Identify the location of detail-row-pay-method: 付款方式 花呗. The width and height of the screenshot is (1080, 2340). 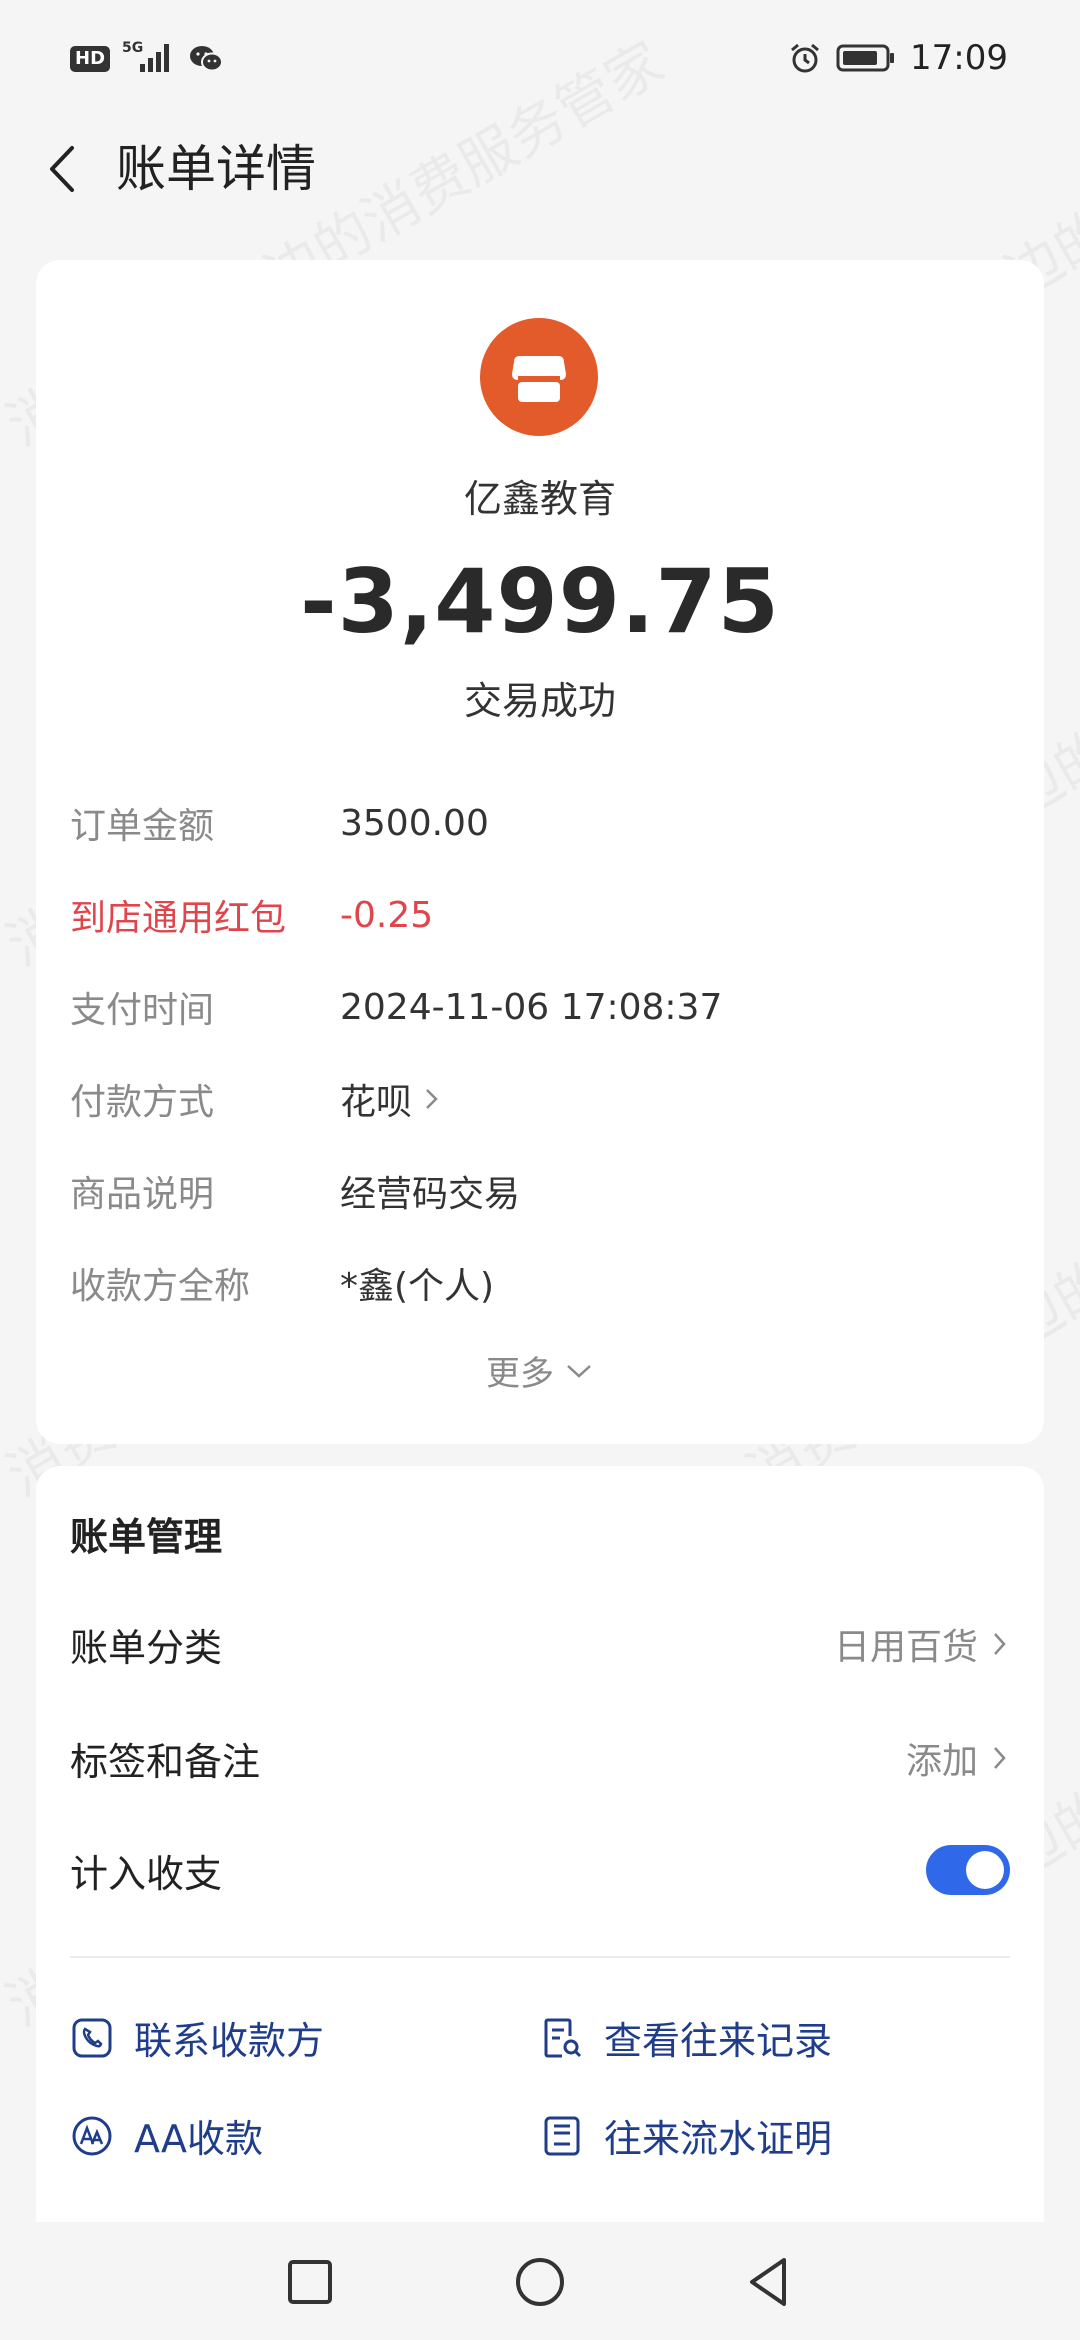
(256, 1099).